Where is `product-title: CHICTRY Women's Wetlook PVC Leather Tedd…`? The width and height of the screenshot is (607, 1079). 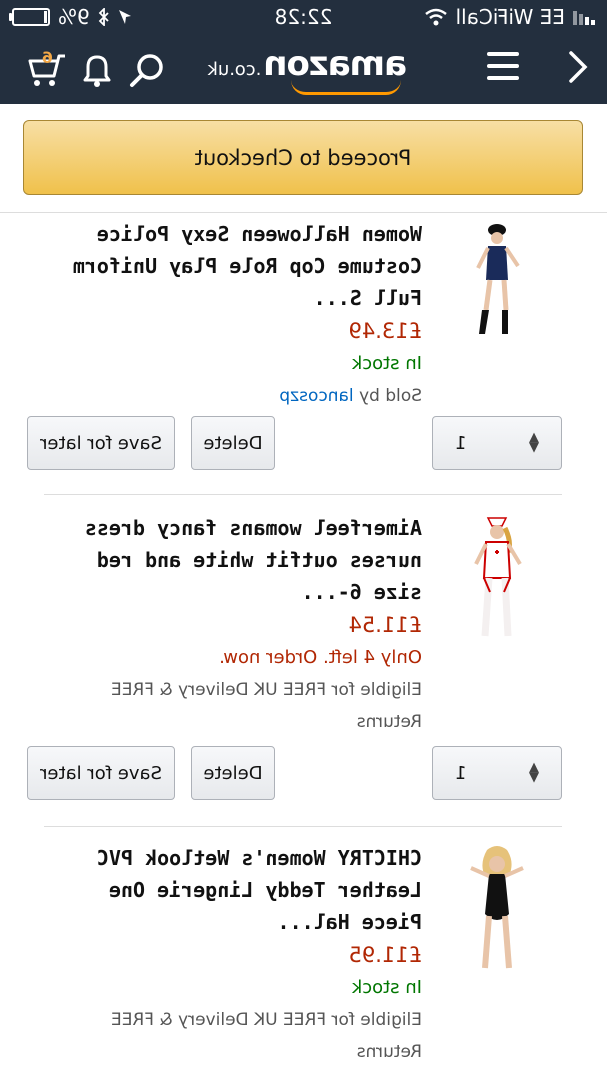
product-title: CHICTRY Women's Wetlook PVC Leather Tedd… is located at coordinates (232, 890).